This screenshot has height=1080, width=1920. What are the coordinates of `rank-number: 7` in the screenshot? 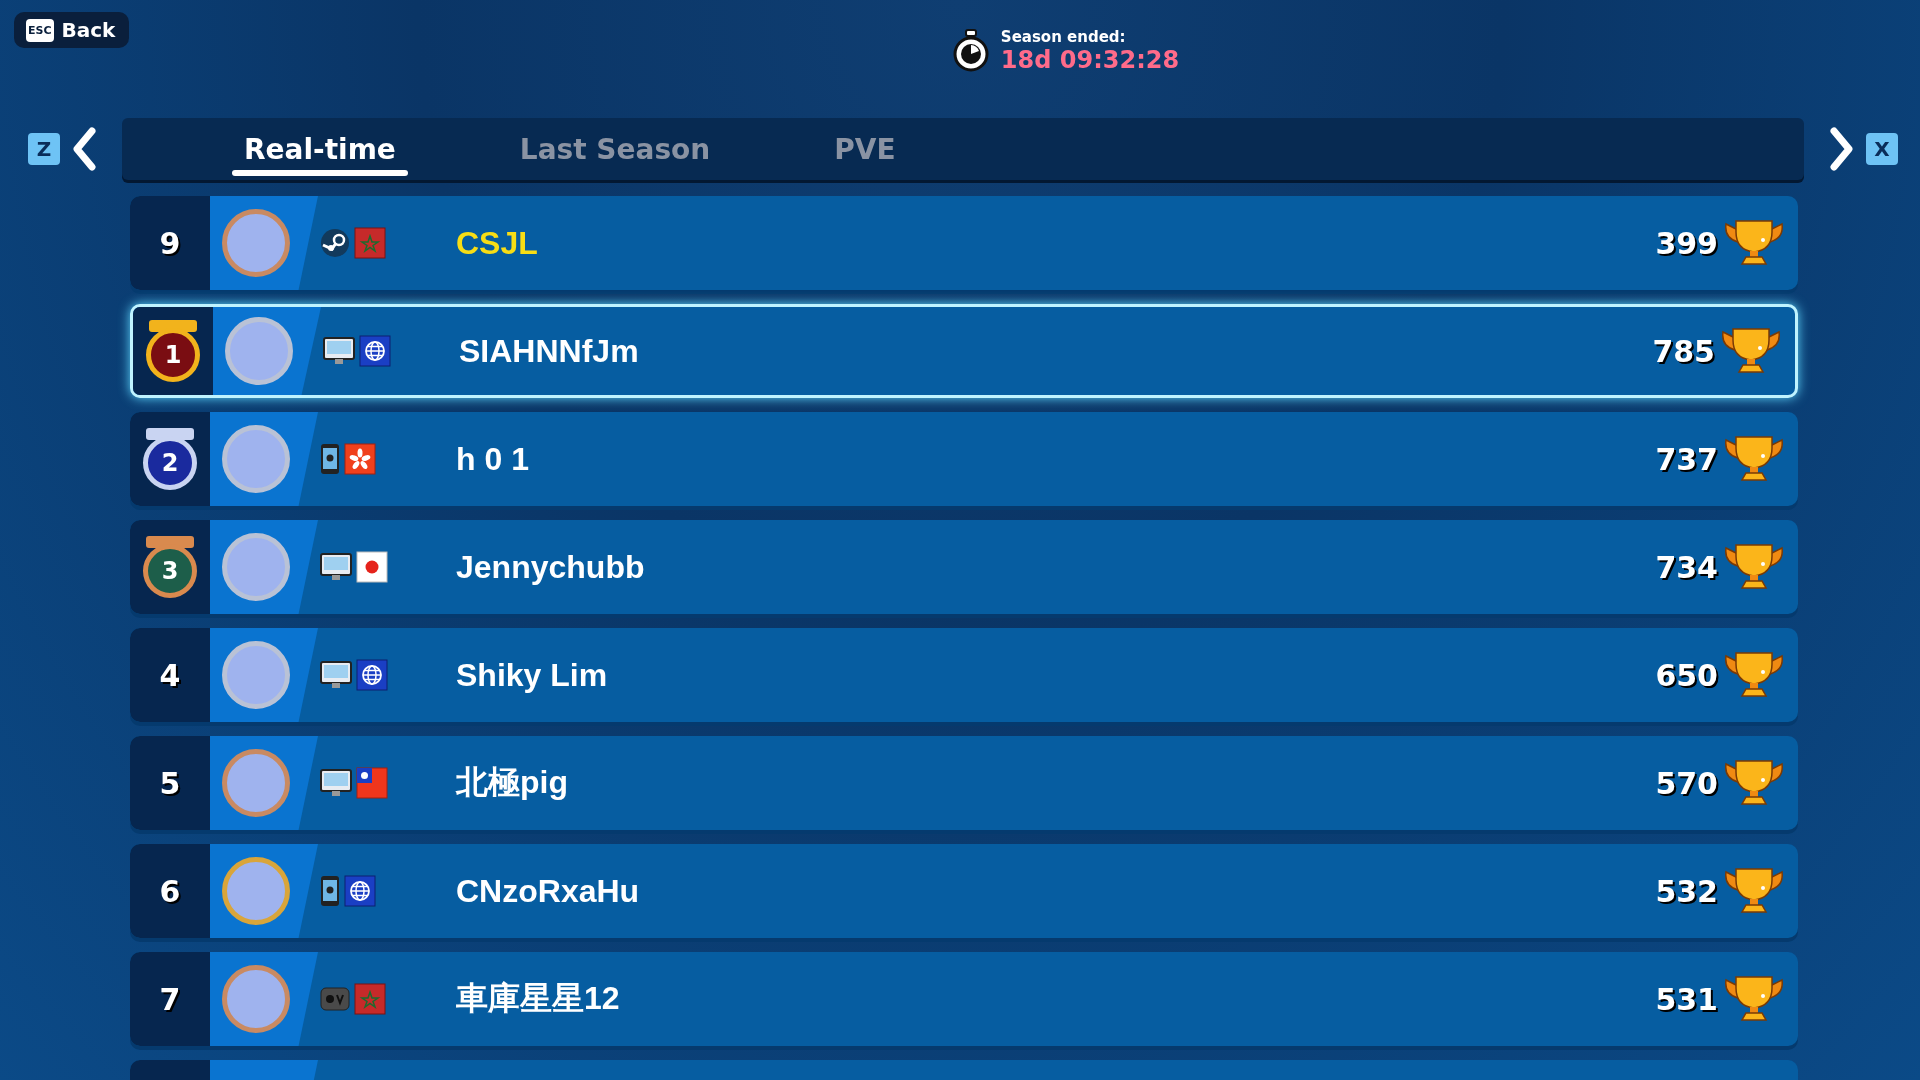 It's located at (170, 999).